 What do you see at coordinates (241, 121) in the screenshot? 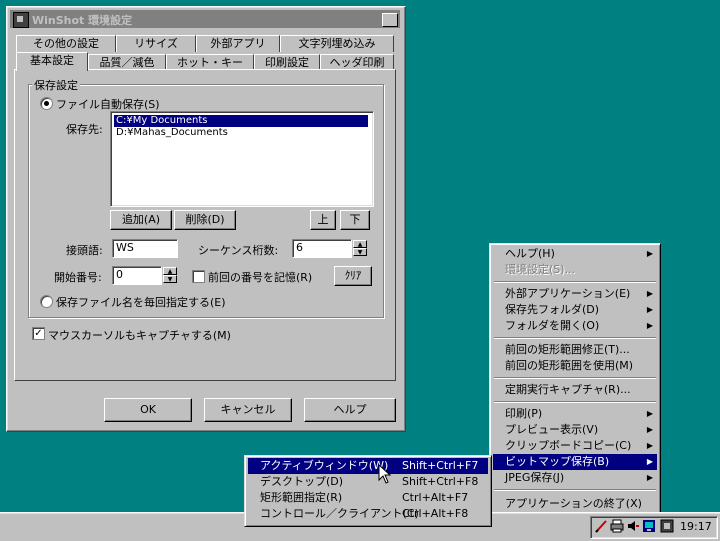
I see `list-item: C:¥My Documents` at bounding box center [241, 121].